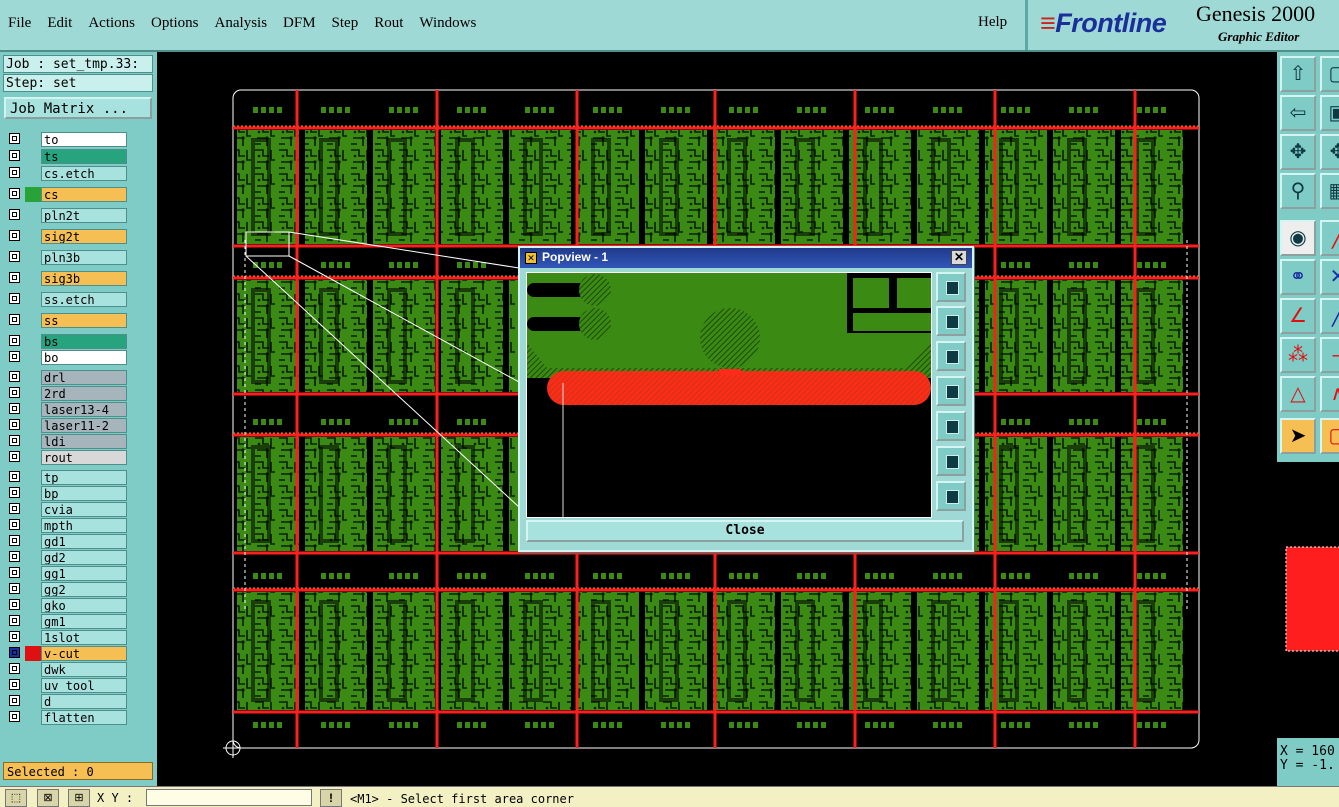 The height and width of the screenshot is (807, 1339). I want to click on layer-row: gg2, so click(66, 589).